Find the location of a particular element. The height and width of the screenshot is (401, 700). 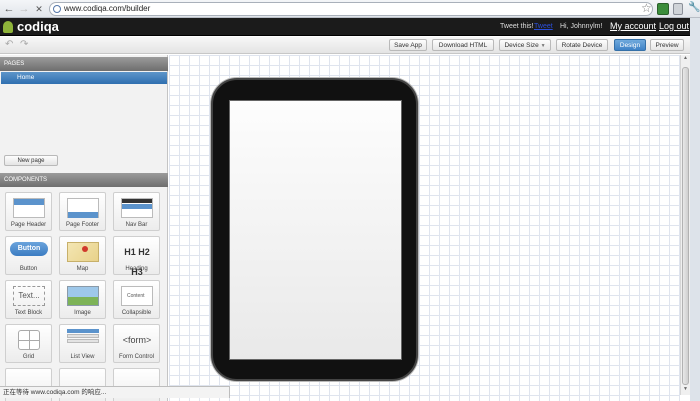

component-page-footer: Page Footer is located at coordinates (82, 211).